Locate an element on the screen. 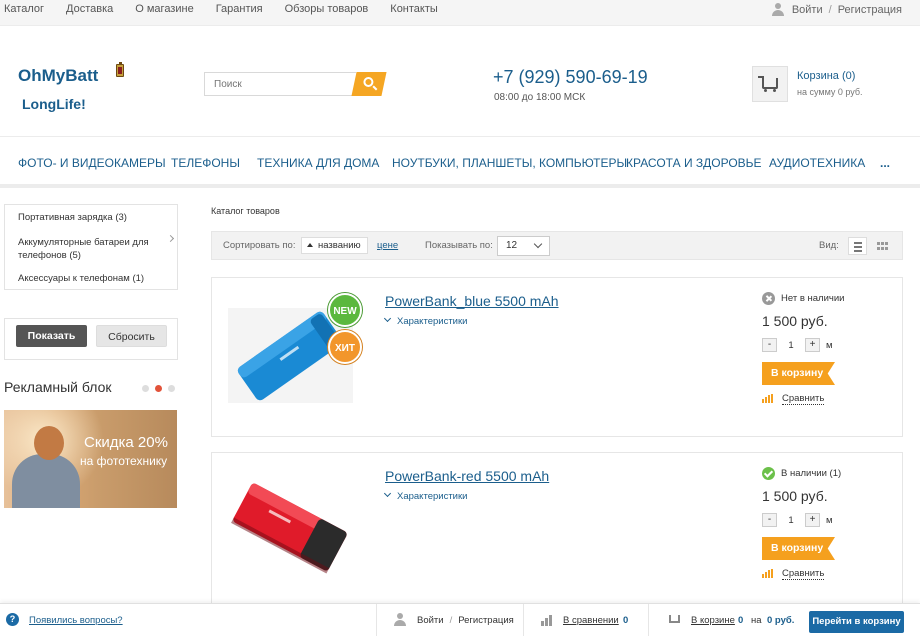 This screenshot has width=920, height=636. menu-item-phones: Телефоны is located at coordinates (205, 163).